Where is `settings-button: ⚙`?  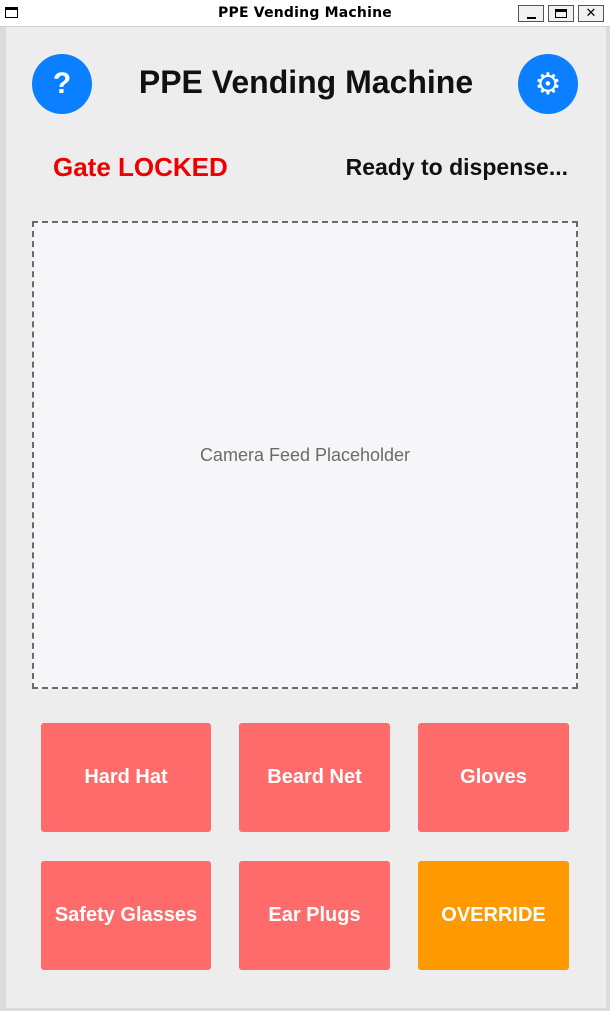
settings-button: ⚙ is located at coordinates (548, 84).